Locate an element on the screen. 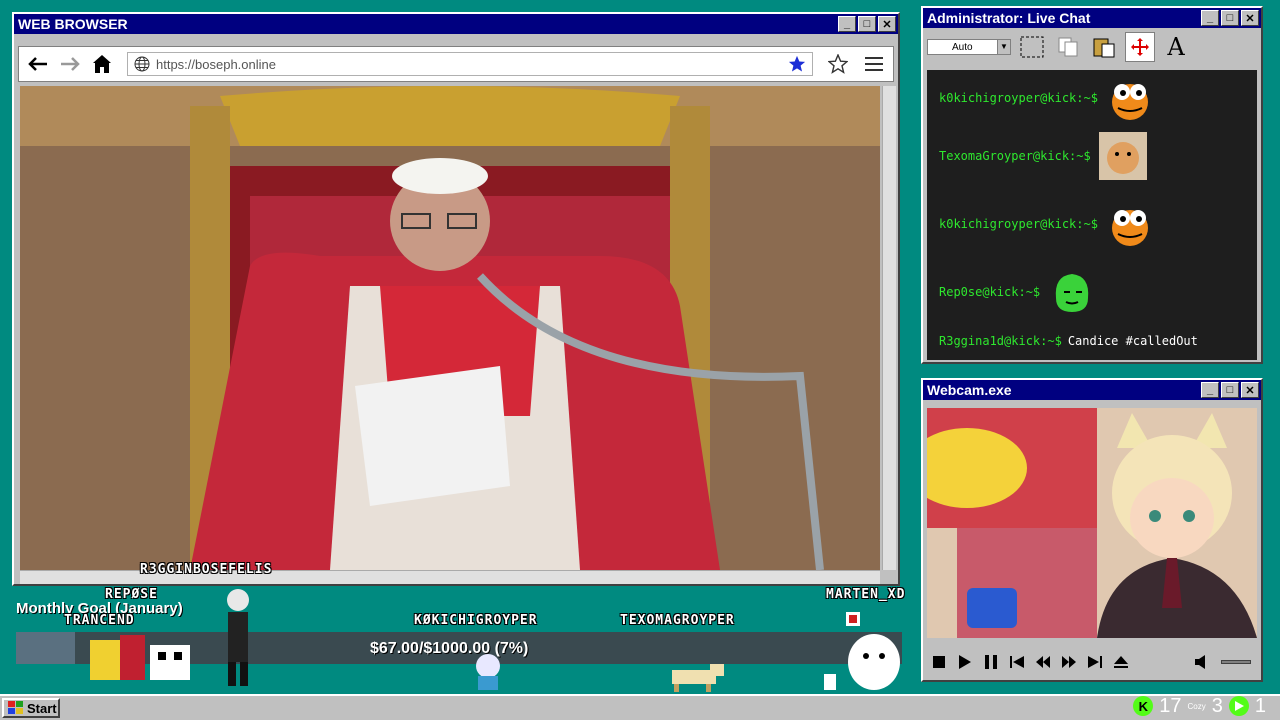  tray-count-a: 17 is located at coordinates (1170, 705).